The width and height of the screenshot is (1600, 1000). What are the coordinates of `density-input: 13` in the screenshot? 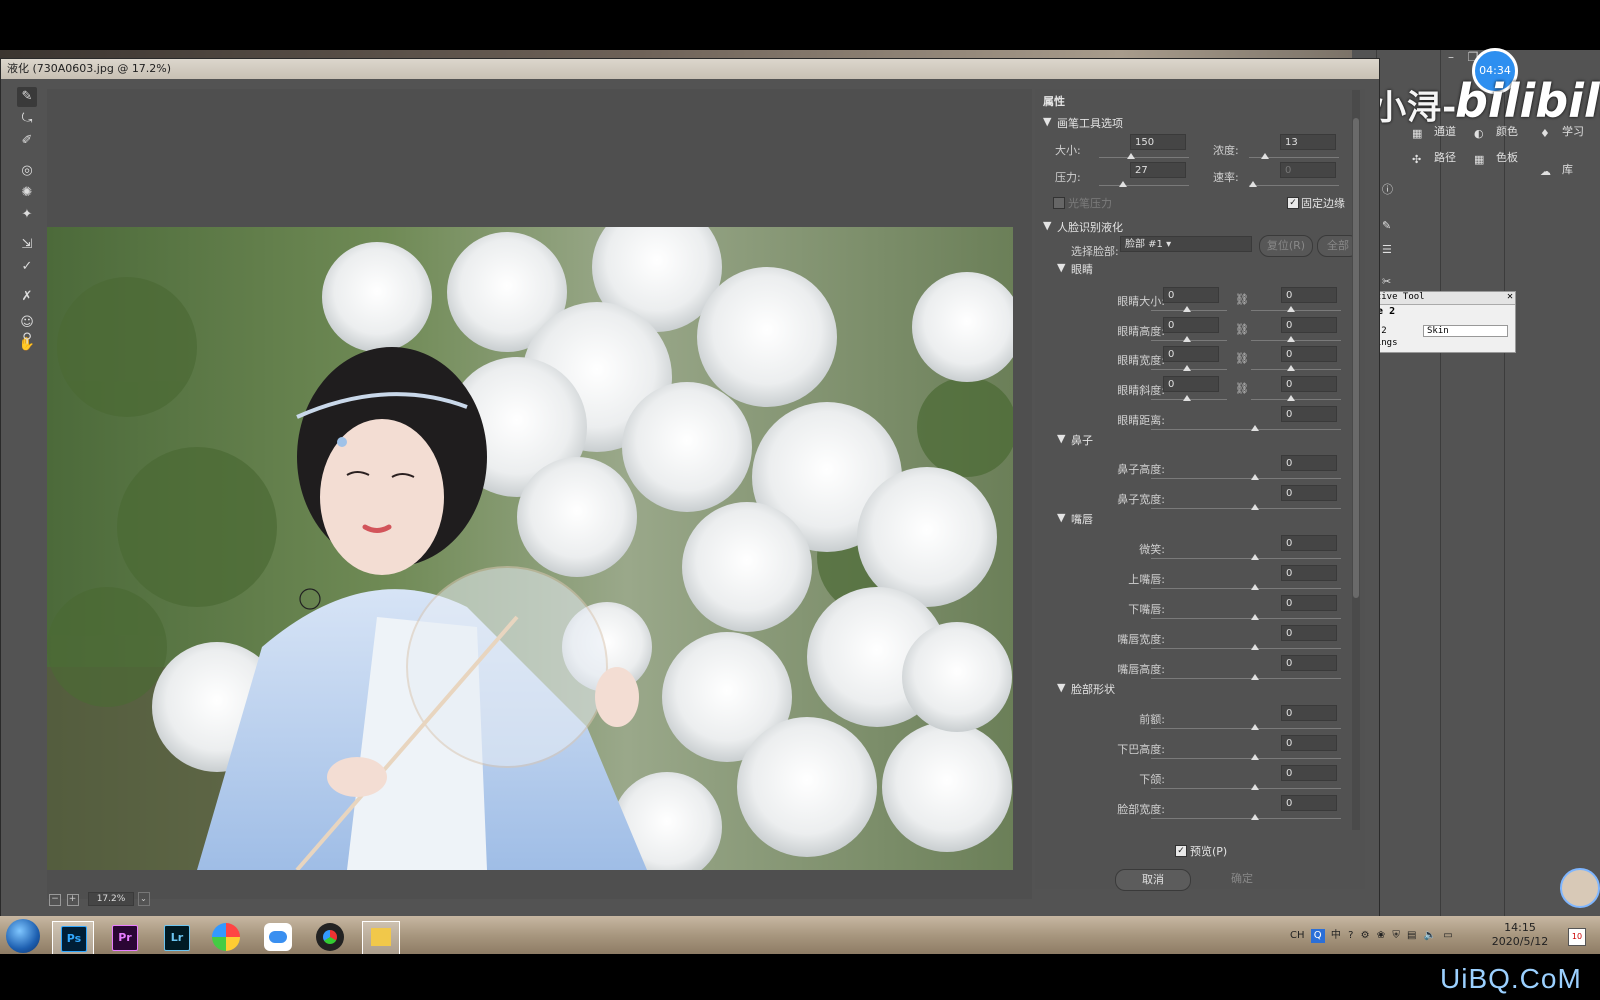 It's located at (1308, 142).